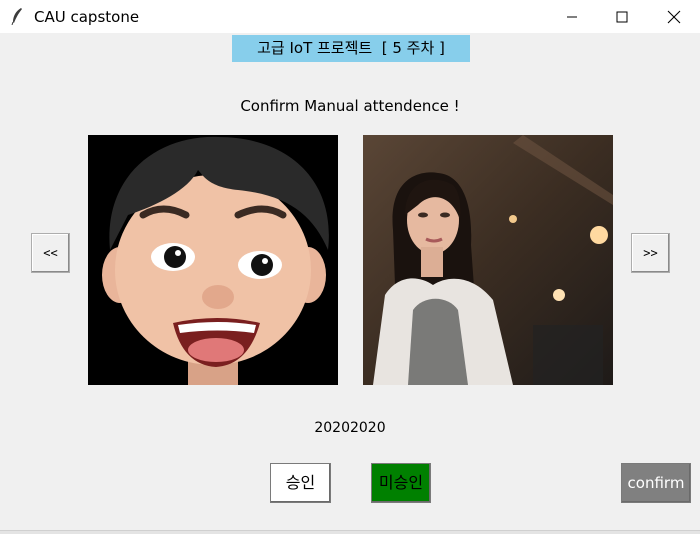 The image size is (700, 534). I want to click on minimize-button, so click(572, 16).